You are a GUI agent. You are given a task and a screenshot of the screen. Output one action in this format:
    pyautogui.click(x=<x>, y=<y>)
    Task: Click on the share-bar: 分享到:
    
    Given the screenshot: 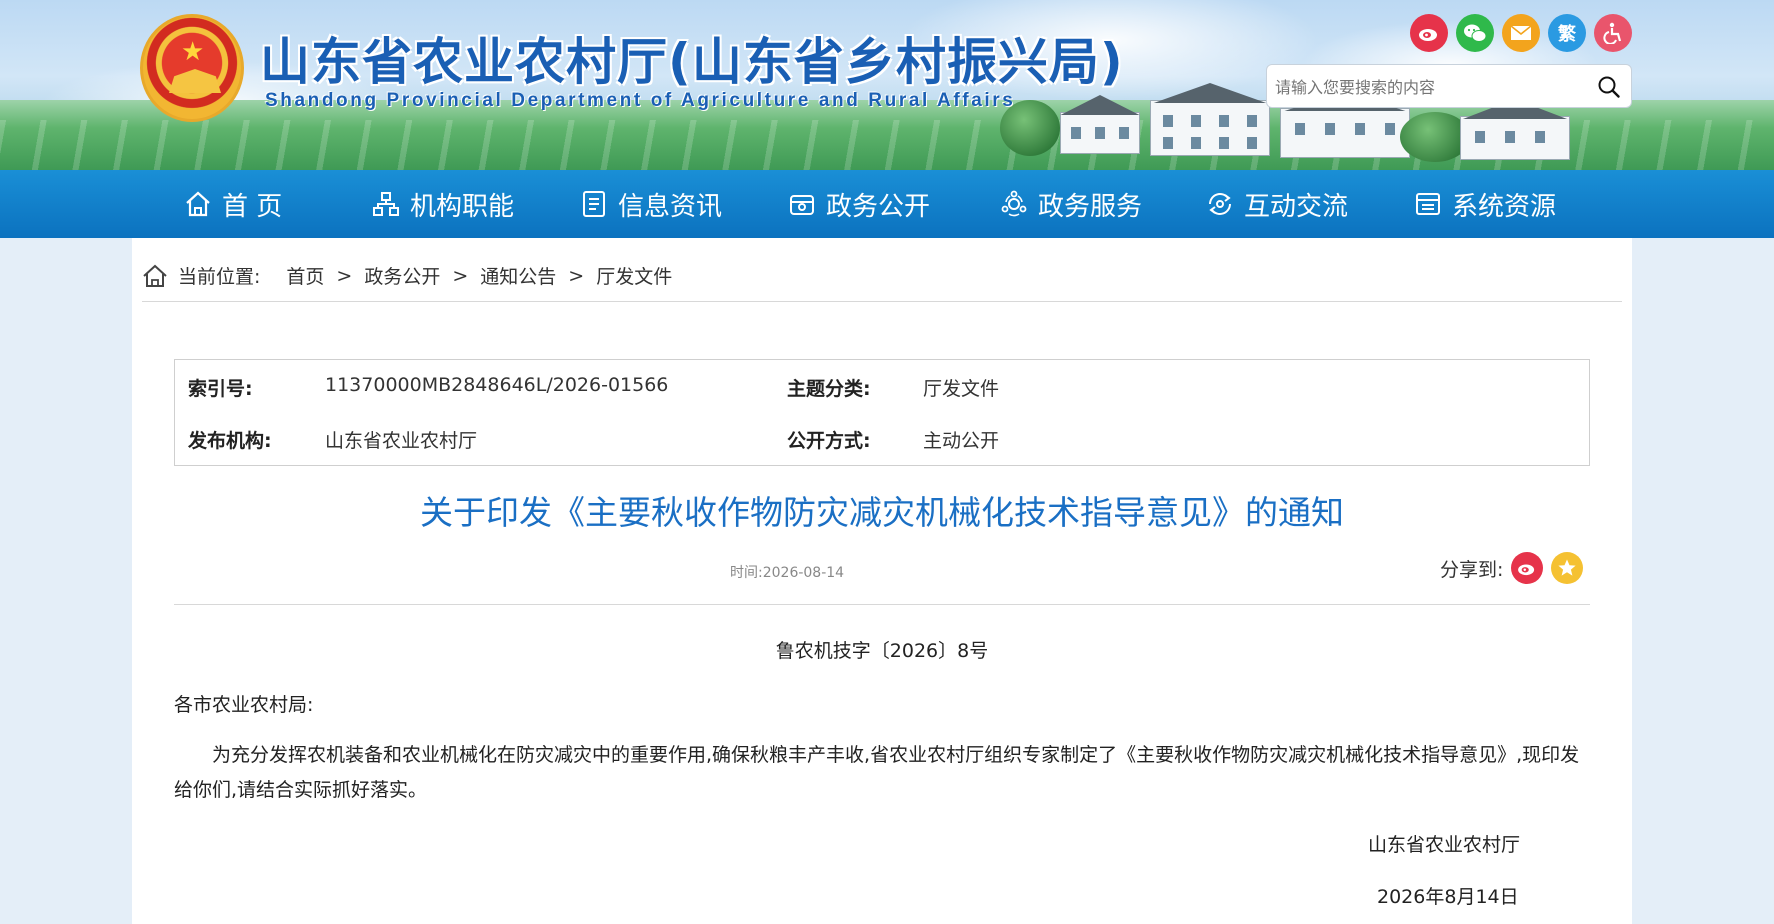 What is the action you would take?
    pyautogui.click(x=1512, y=568)
    